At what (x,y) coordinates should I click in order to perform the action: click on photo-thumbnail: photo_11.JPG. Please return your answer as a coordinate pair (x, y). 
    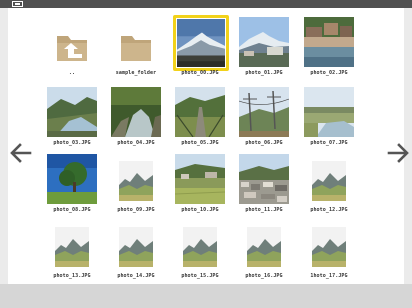
    Looking at the image, I should click on (264, 184).